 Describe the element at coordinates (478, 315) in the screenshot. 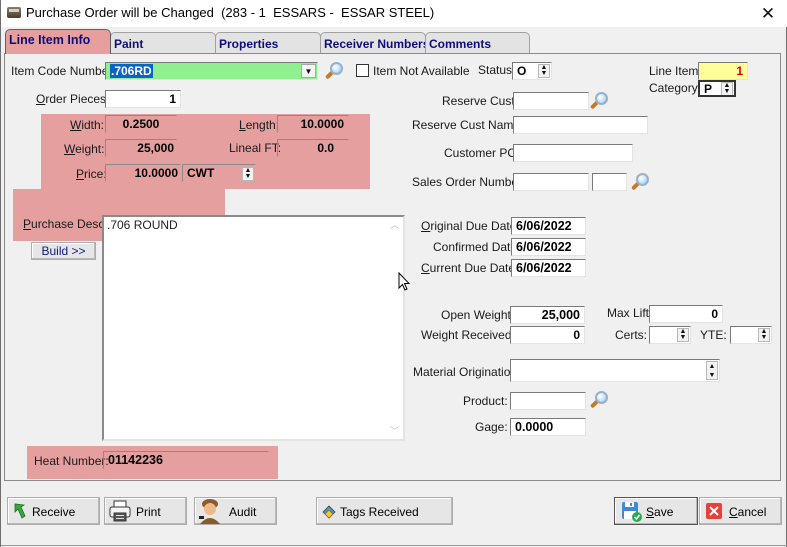

I see `open-weight-label: Open Weight:` at that location.